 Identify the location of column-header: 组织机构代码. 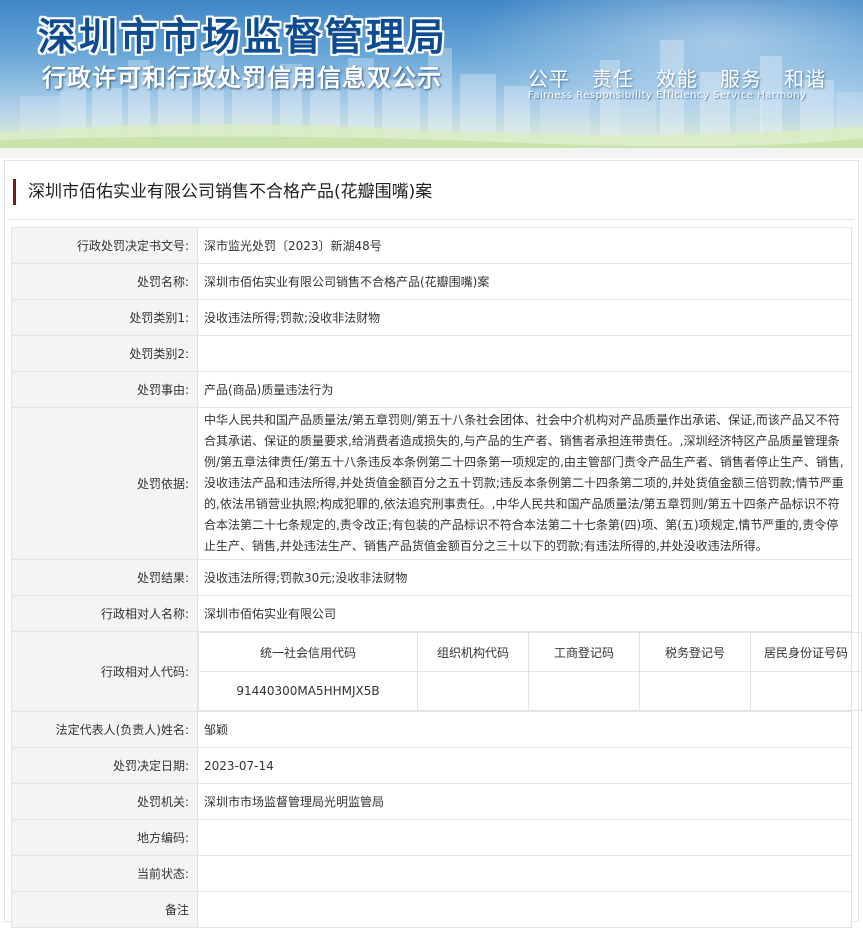
(473, 652).